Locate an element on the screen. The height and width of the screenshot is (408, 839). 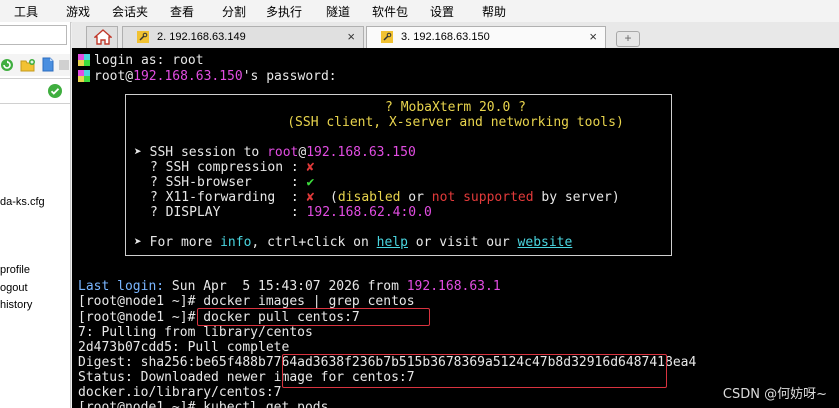
new-folder-icon is located at coordinates (27, 65).